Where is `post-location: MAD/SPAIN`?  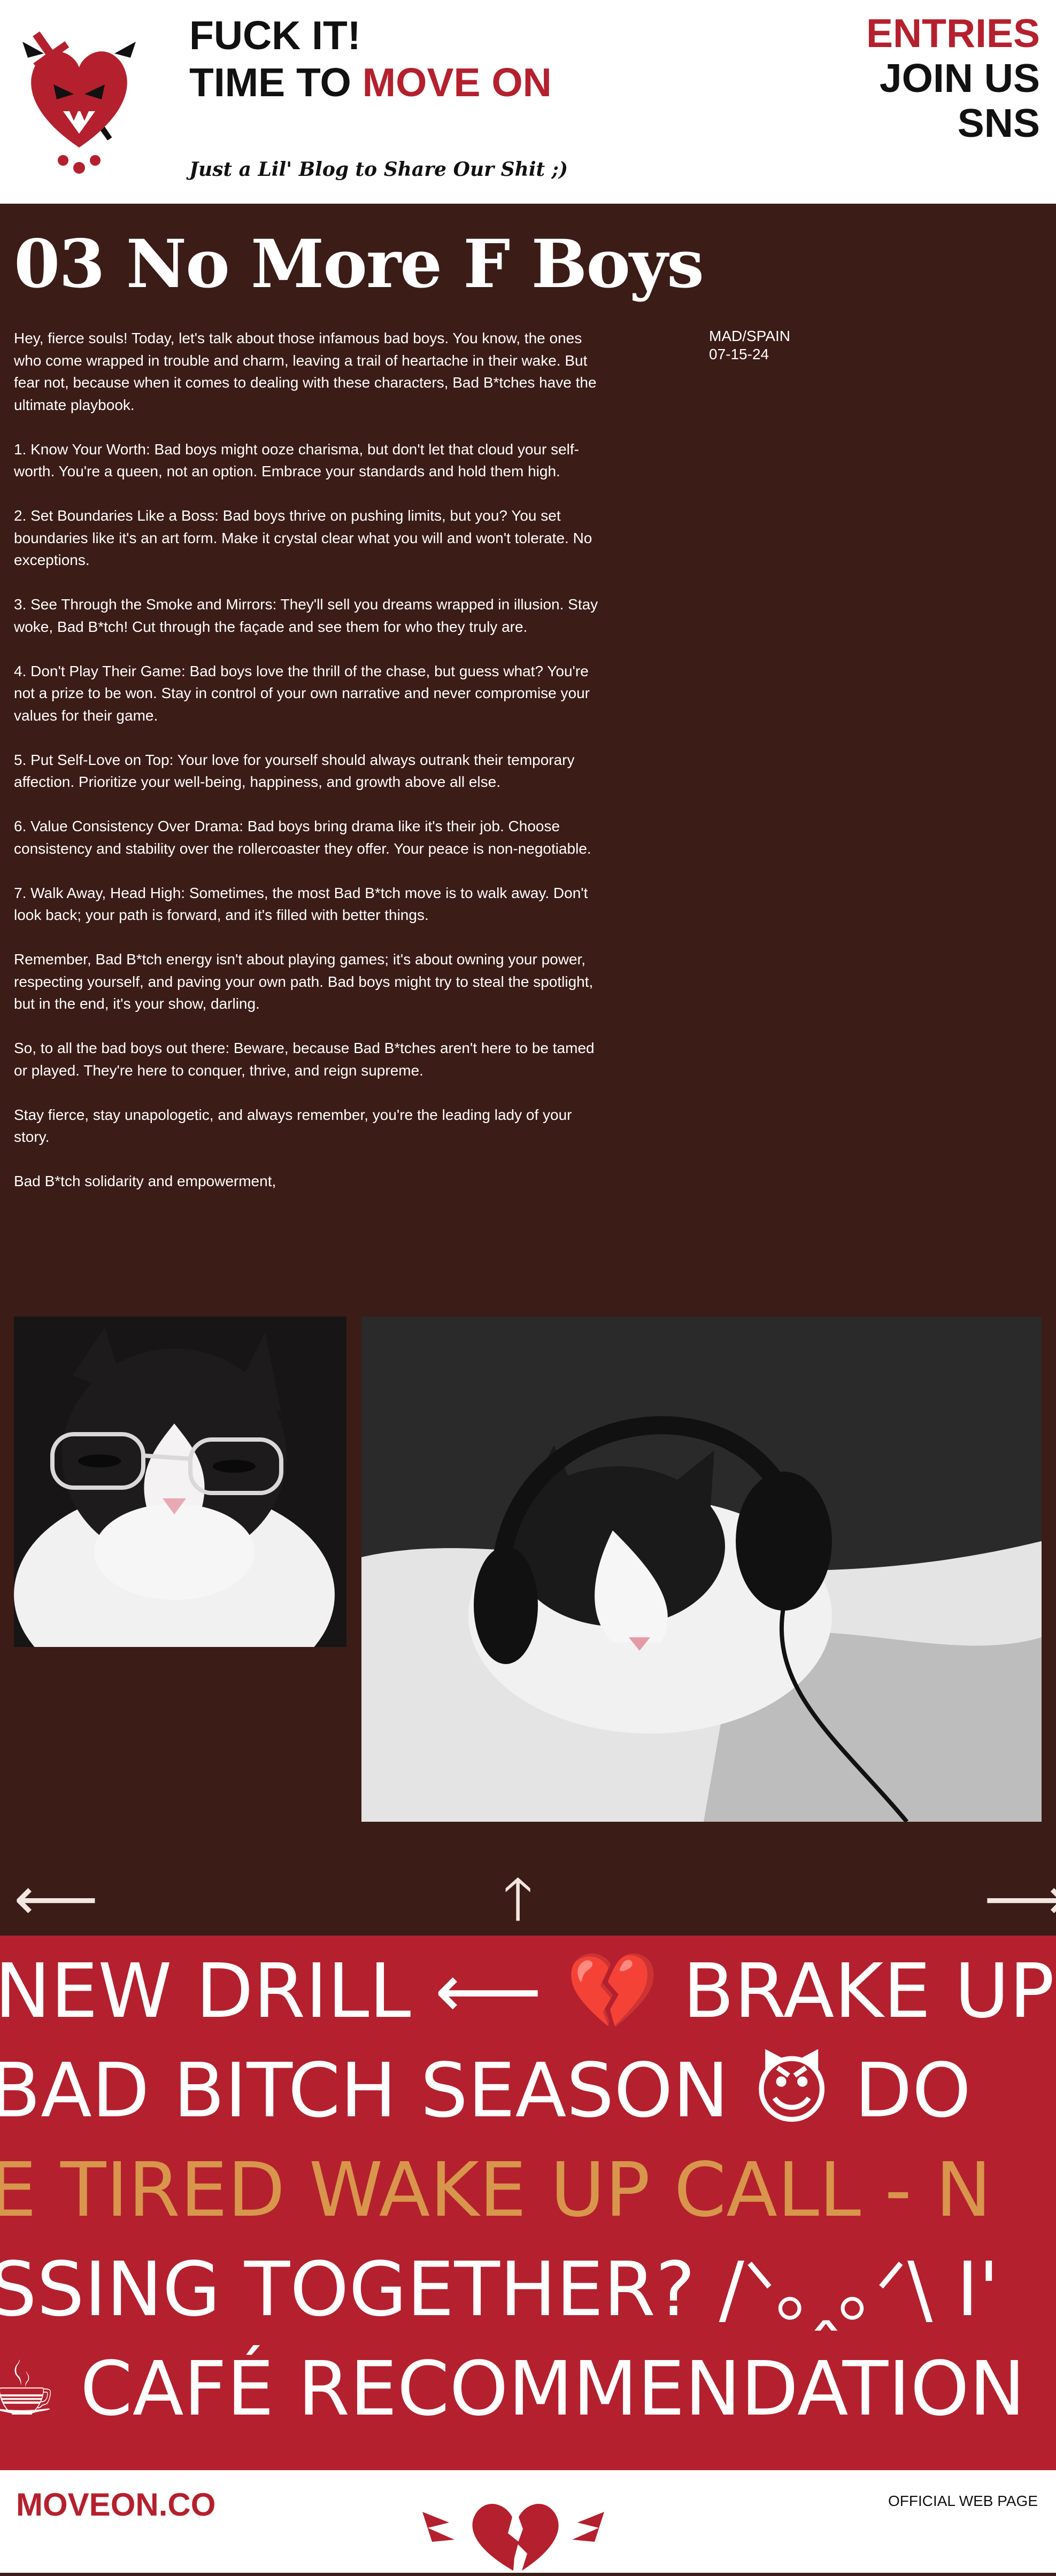 post-location: MAD/SPAIN is located at coordinates (750, 336).